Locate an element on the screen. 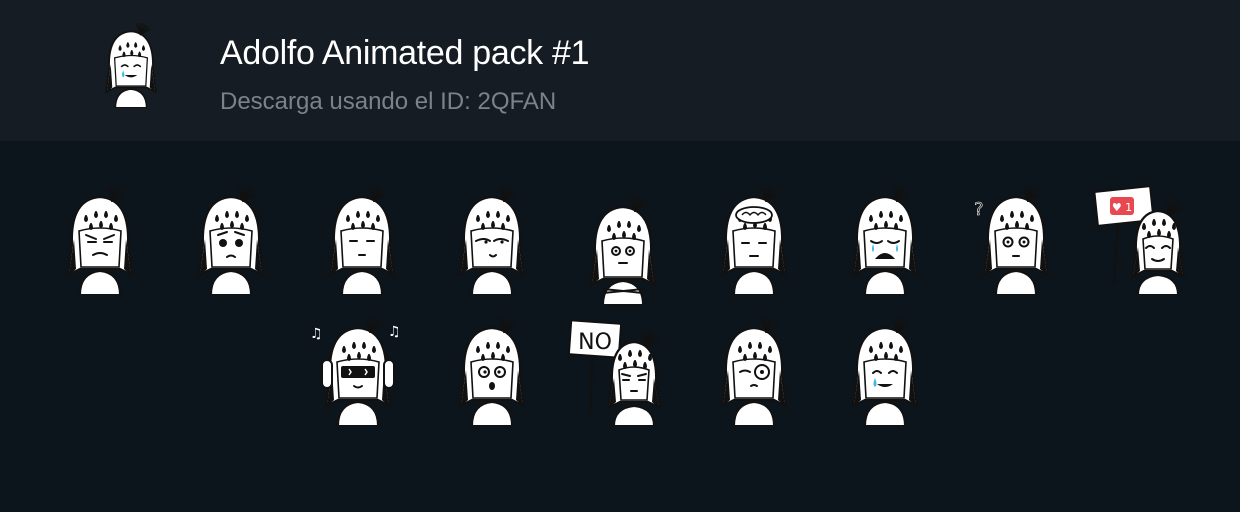 Image resolution: width=1240 pixels, height=512 pixels. pack-download-id: Descarga usando el ID: 2QFAN is located at coordinates (388, 101).